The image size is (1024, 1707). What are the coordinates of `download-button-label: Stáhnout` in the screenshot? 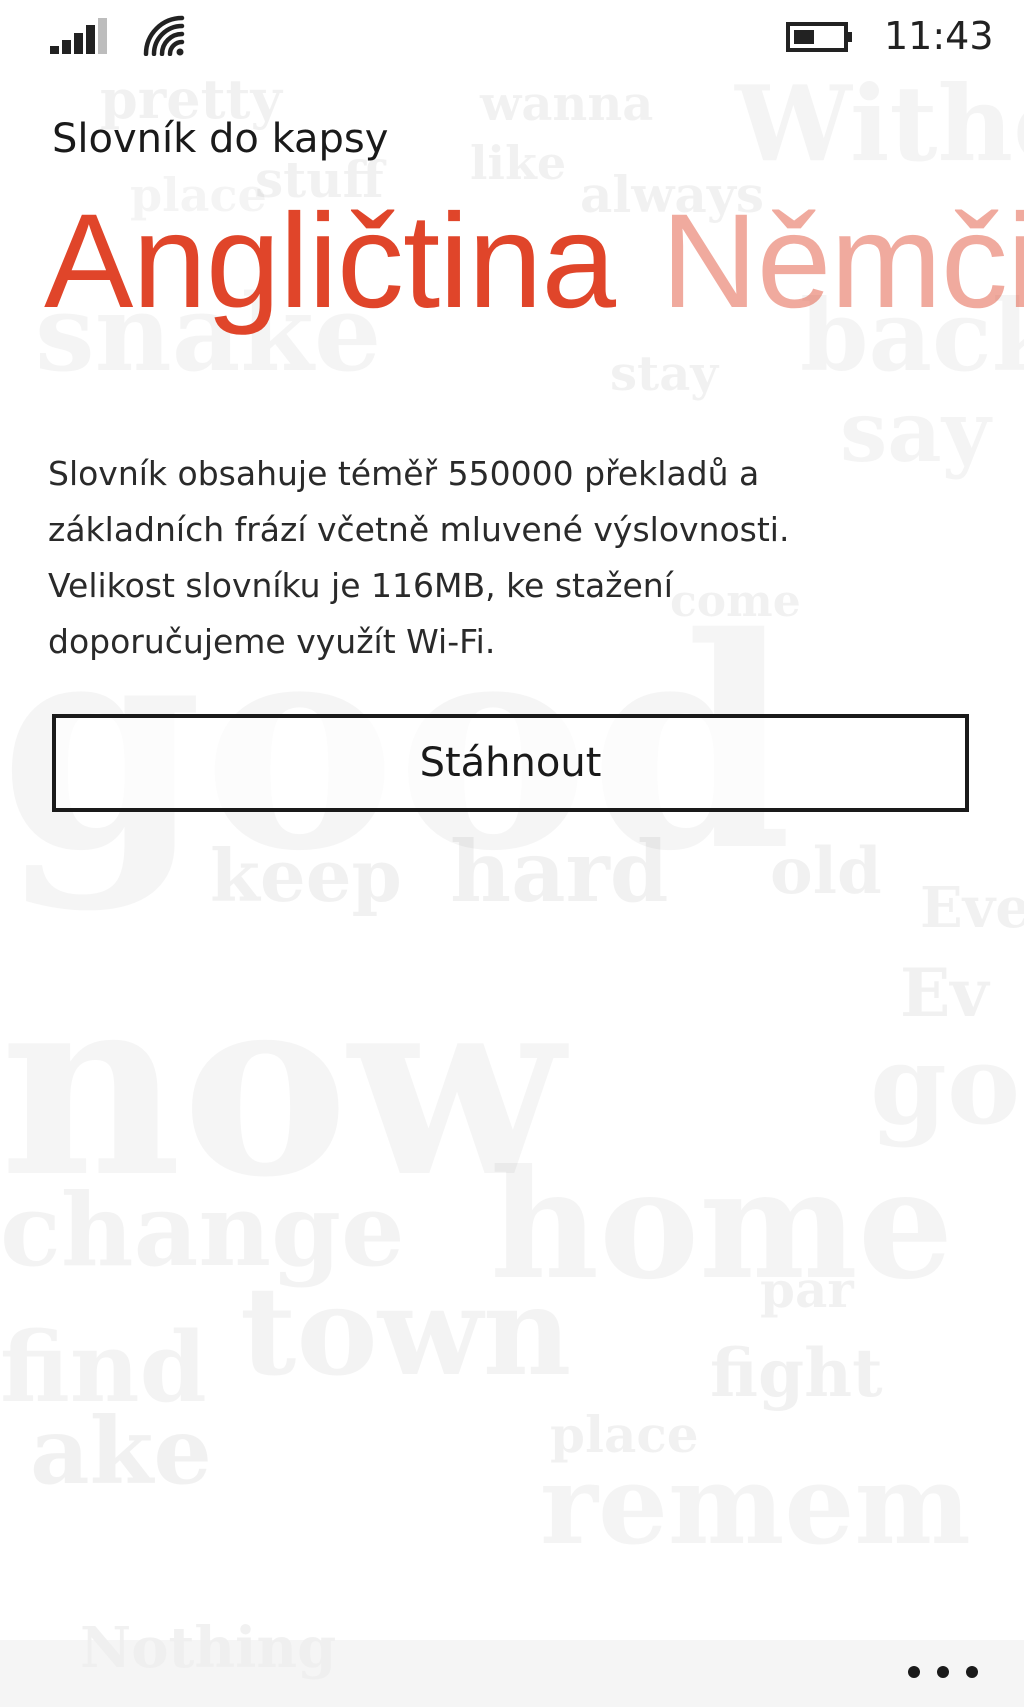 It's located at (510, 763).